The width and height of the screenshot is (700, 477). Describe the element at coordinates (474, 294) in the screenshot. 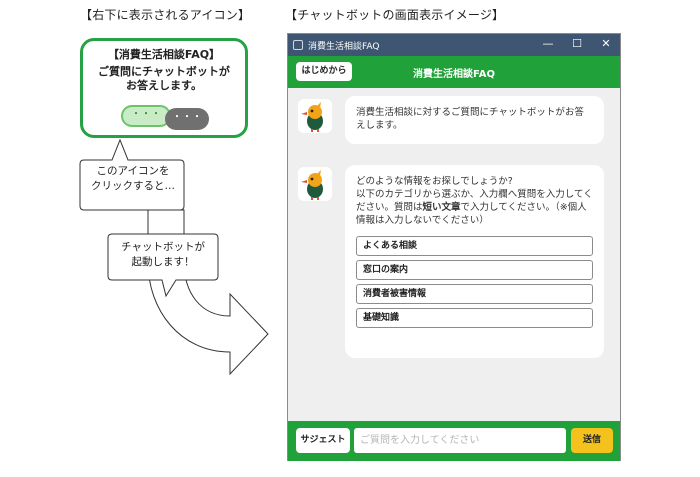

I see `category-button-damage-info: 消費者被害情報` at that location.